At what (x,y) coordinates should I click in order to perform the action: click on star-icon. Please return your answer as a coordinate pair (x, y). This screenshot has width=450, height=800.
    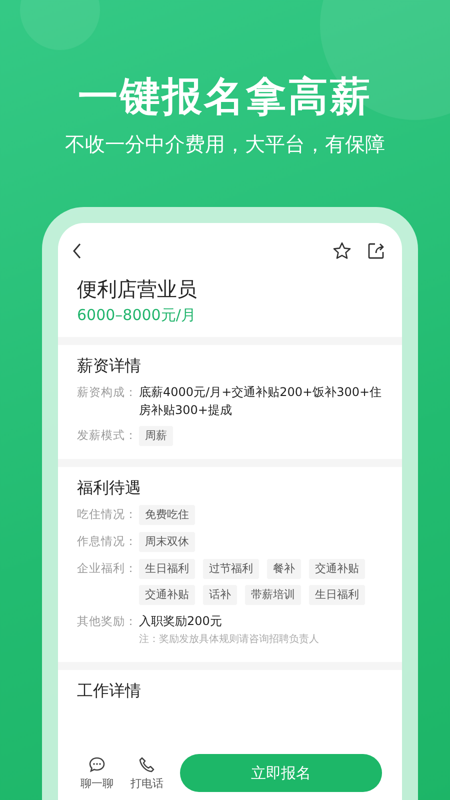
    Looking at the image, I should click on (342, 251).